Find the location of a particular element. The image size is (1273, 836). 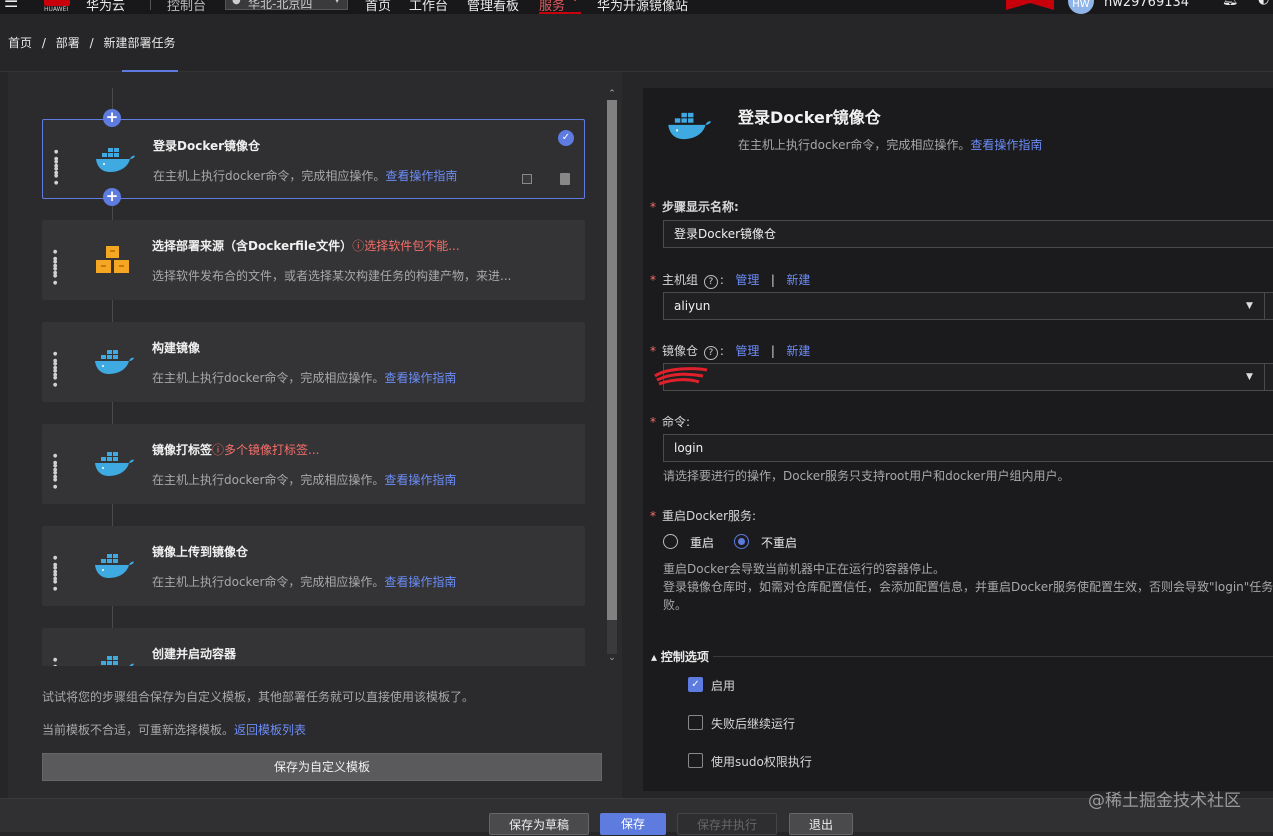

step-title-text: 镜像打标签 is located at coordinates (182, 450).